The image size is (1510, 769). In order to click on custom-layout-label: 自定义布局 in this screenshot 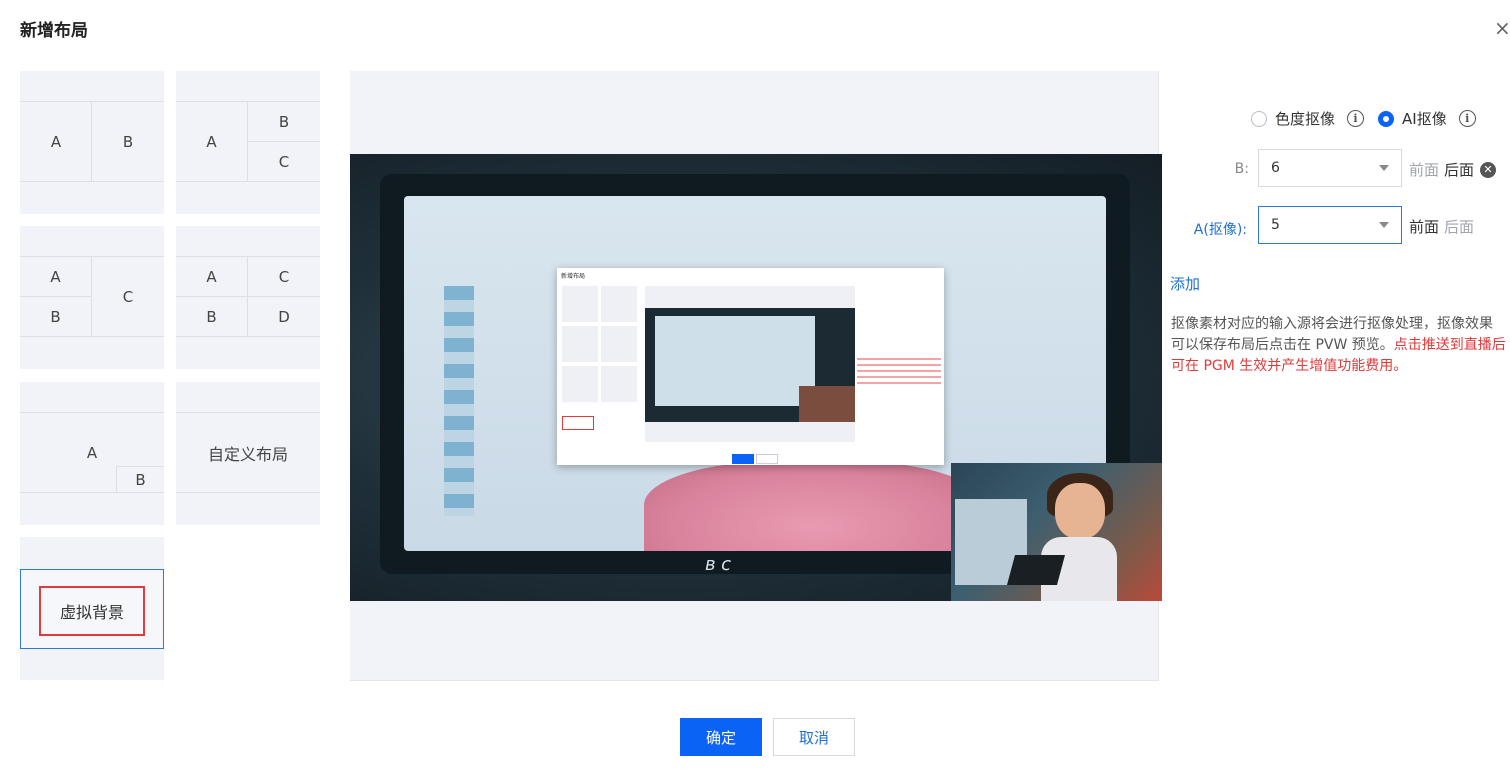, I will do `click(247, 454)`.